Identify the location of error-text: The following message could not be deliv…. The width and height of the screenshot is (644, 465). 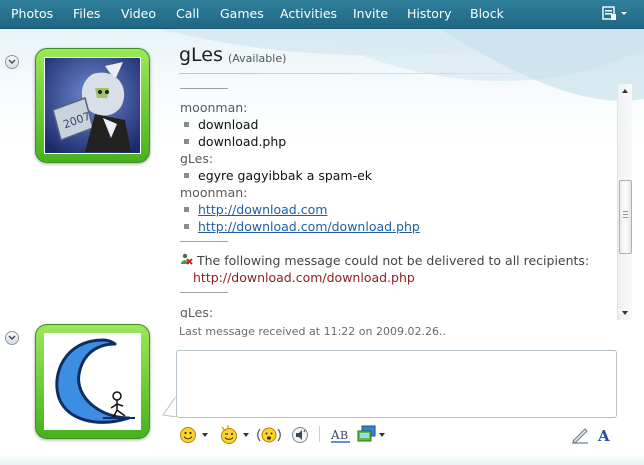
(393, 260).